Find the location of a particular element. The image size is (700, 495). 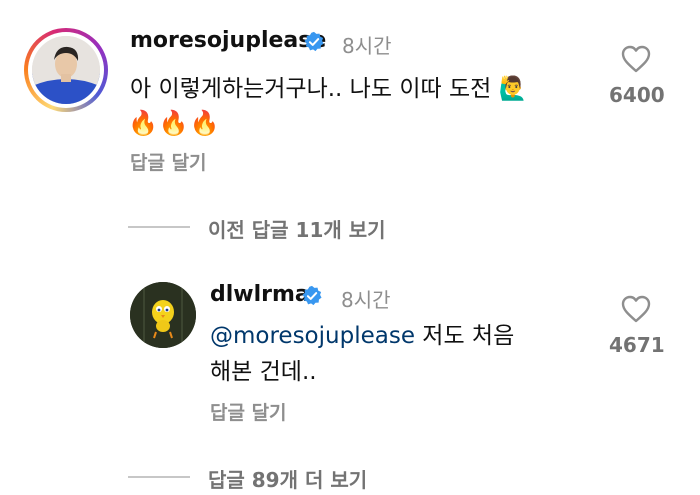

avatar-tweety-image is located at coordinates (163, 315).